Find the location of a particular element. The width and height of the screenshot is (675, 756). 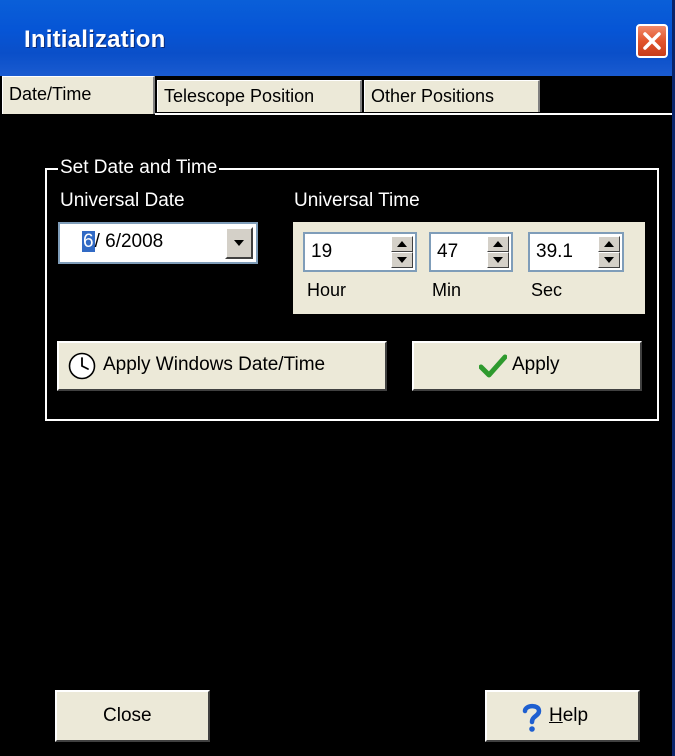

window-close-button is located at coordinates (652, 41).